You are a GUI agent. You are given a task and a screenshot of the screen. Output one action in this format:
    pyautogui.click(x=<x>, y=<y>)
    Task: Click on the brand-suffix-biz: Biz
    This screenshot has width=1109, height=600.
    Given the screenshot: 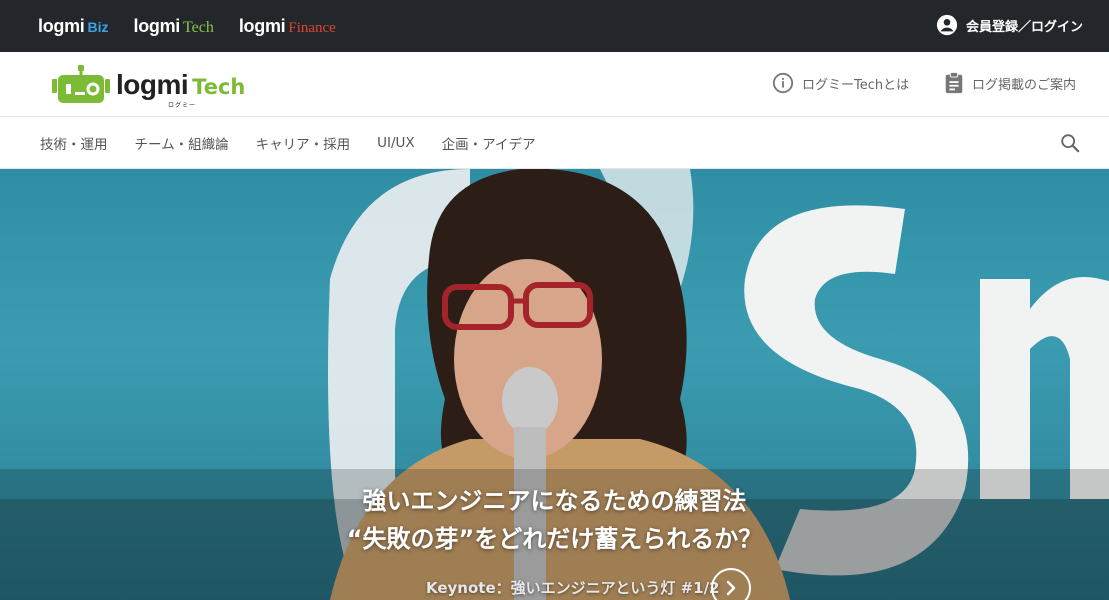 What is the action you would take?
    pyautogui.click(x=98, y=26)
    